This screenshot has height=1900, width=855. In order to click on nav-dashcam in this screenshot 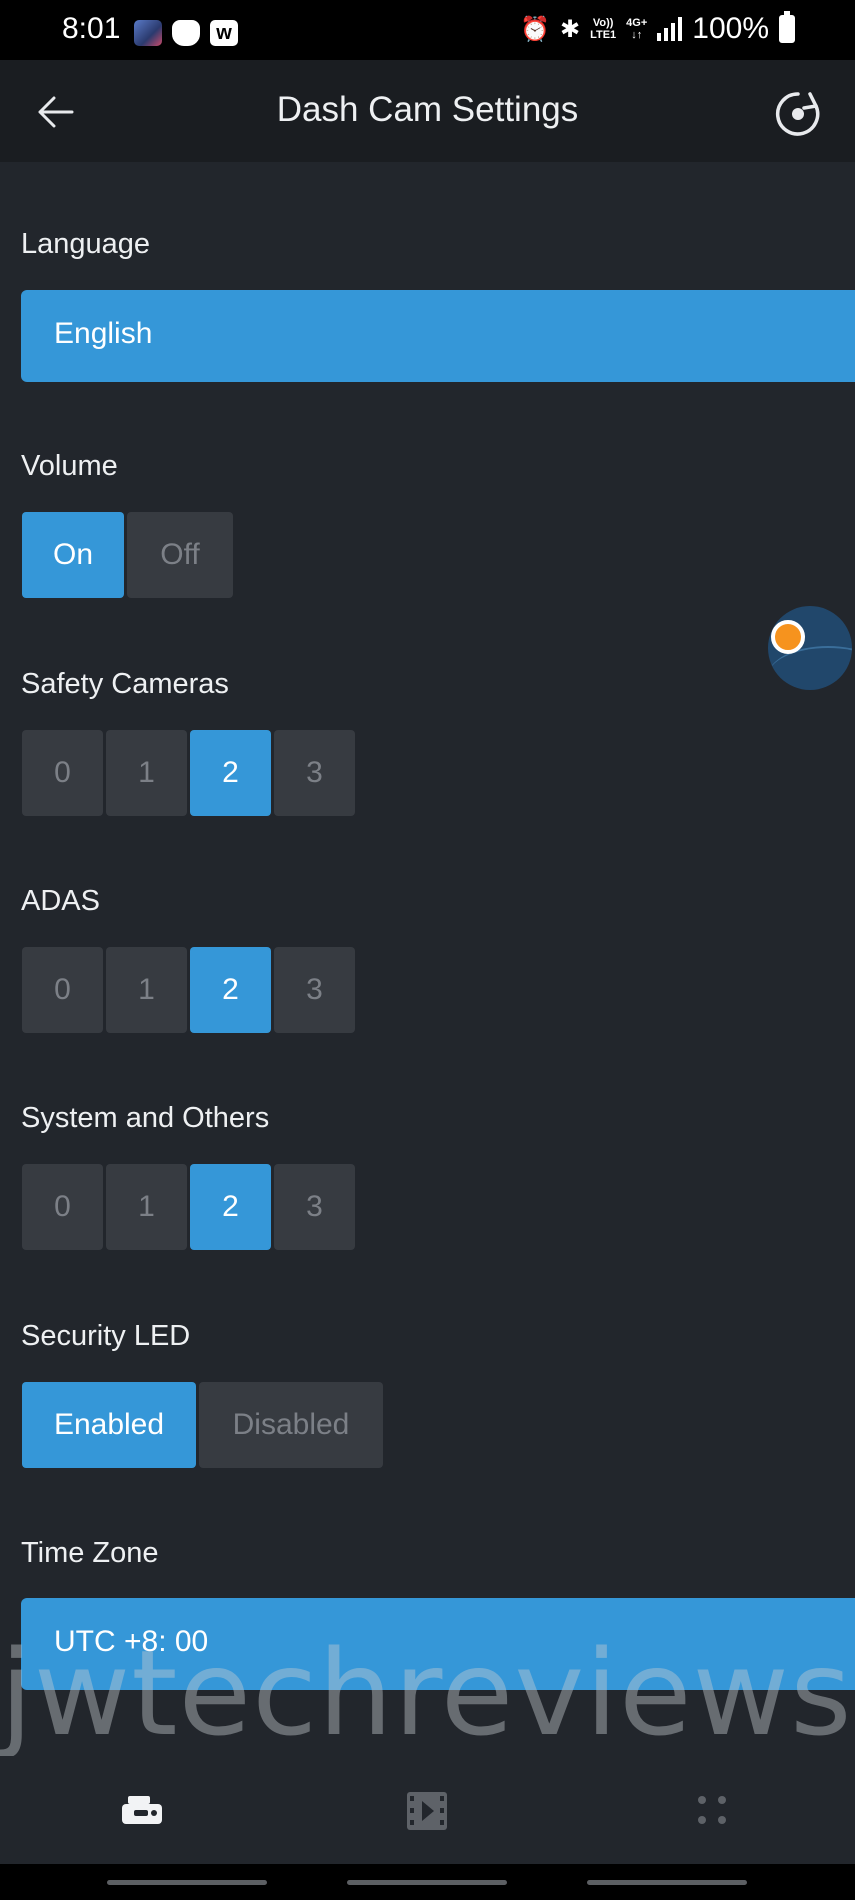, I will do `click(142, 1810)`.